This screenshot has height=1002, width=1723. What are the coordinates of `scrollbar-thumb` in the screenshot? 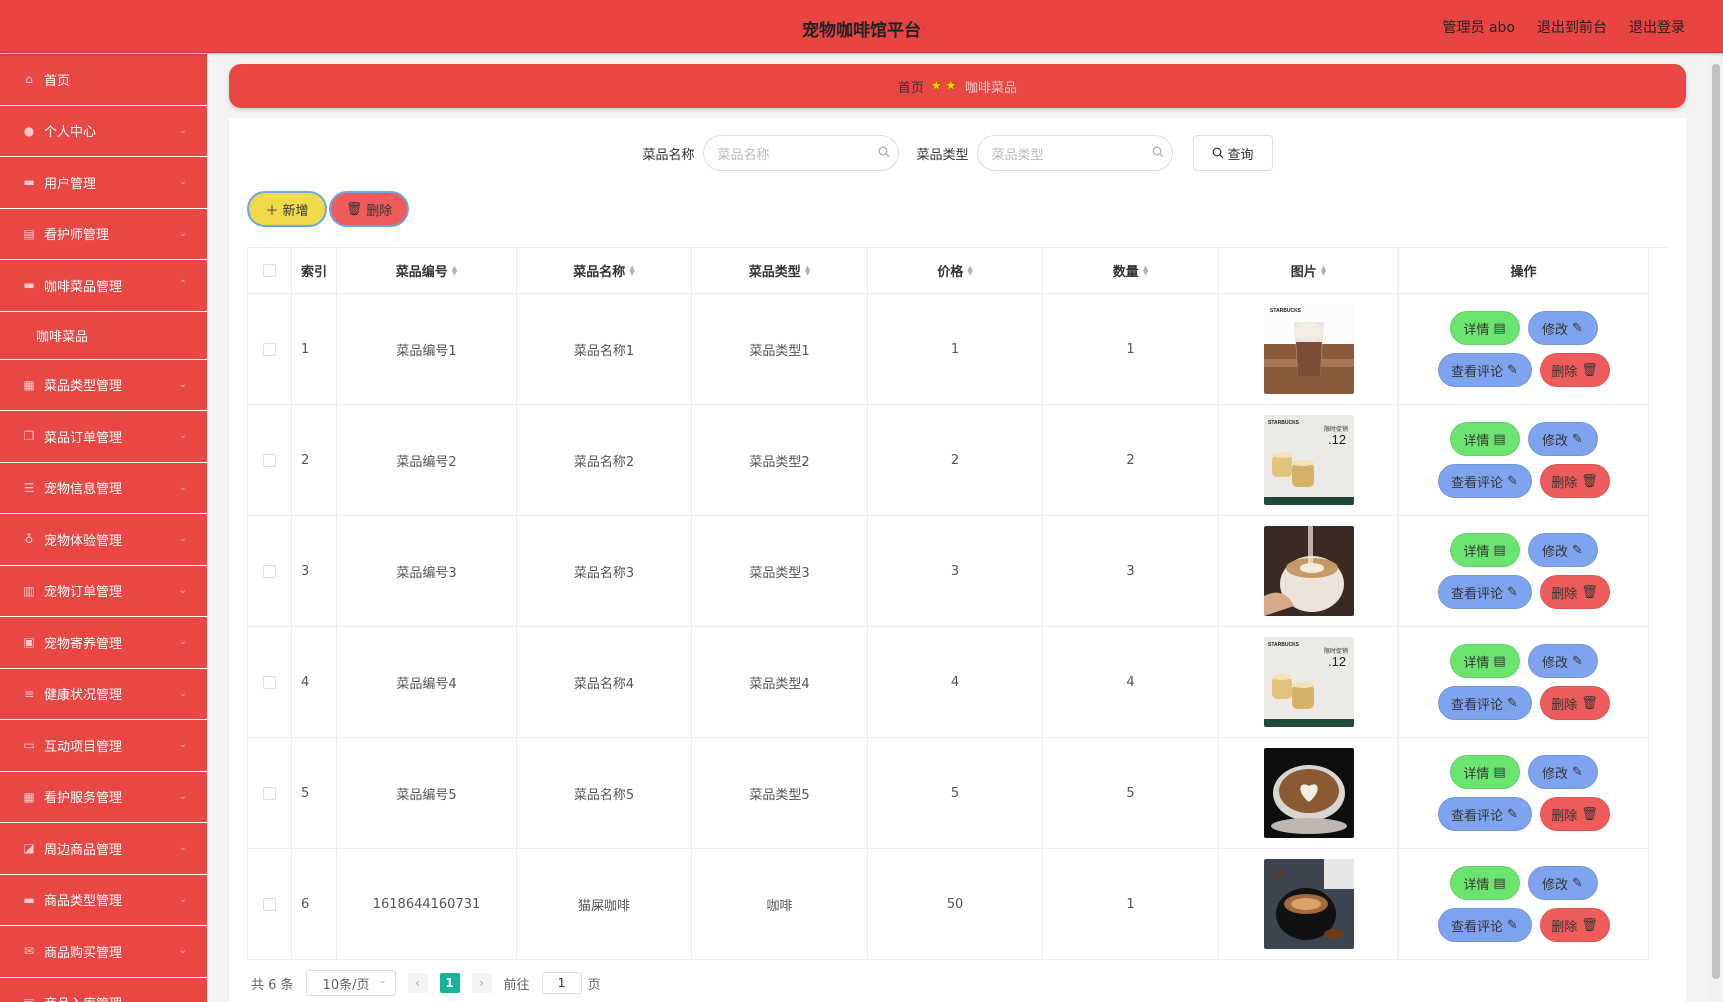 It's located at (1716, 521).